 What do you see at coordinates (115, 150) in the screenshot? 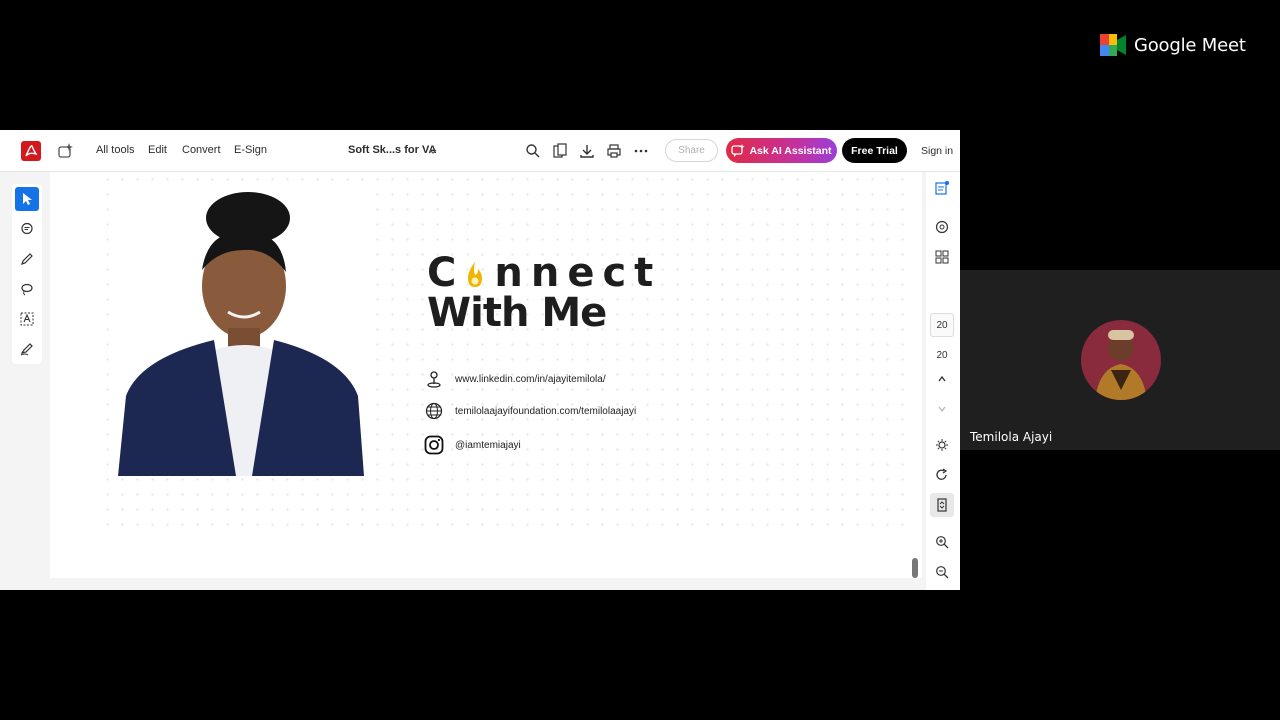
I see `menu-all-tools: All tools` at bounding box center [115, 150].